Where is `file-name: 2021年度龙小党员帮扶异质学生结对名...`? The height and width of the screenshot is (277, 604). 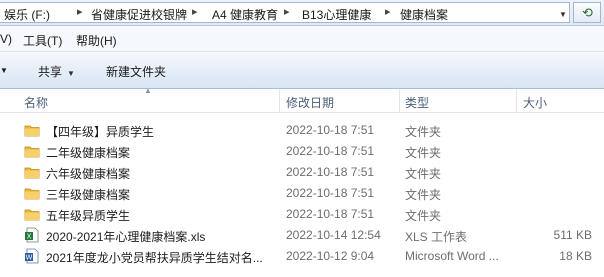
file-name: 2021年度龙小党员帮扶异质学生结对名... is located at coordinates (154, 258).